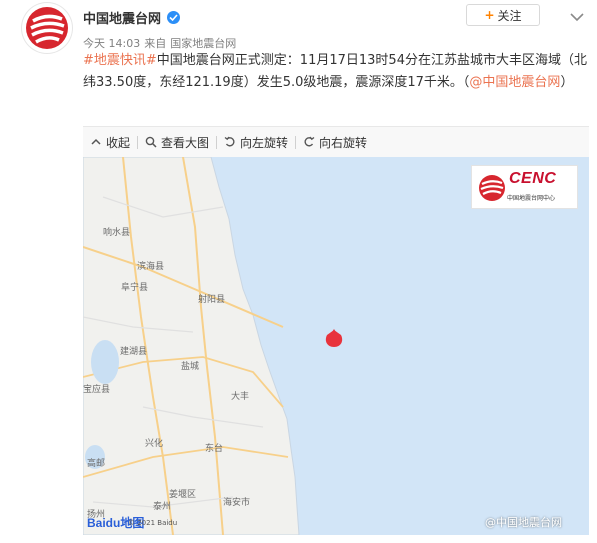 This screenshot has height=543, width=597. I want to click on place-label: 大丰, so click(240, 397).